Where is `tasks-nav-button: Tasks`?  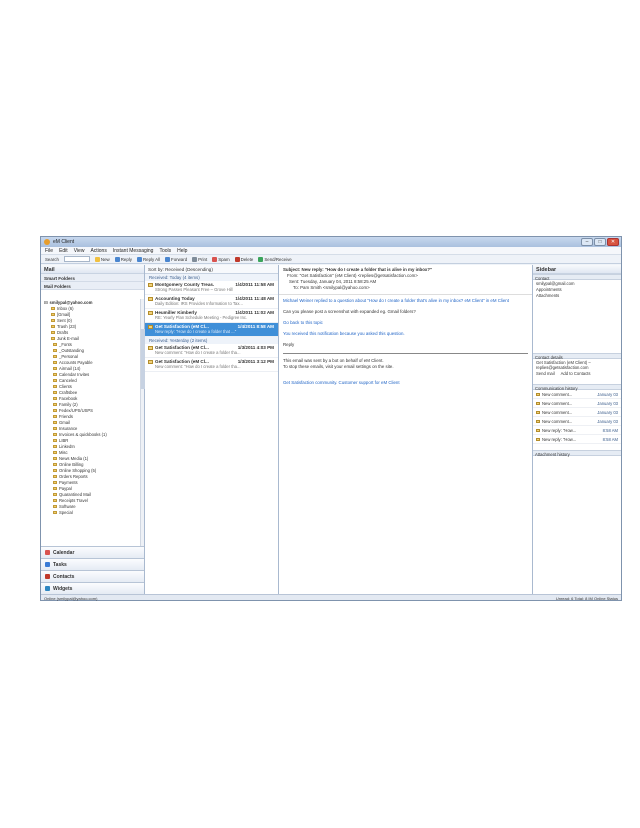 tasks-nav-button: Tasks is located at coordinates (92, 564).